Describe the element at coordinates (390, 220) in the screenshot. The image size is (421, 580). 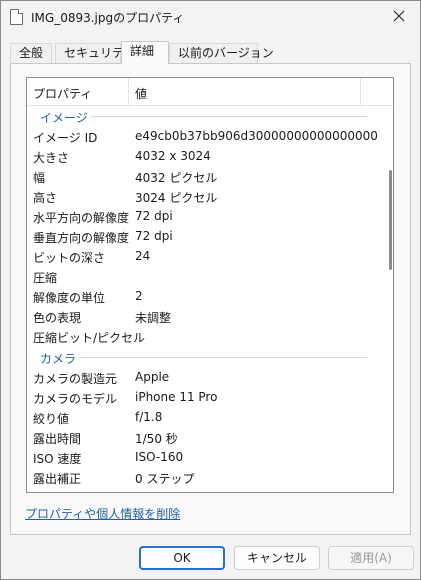
I see `vertical-scrollbar` at that location.